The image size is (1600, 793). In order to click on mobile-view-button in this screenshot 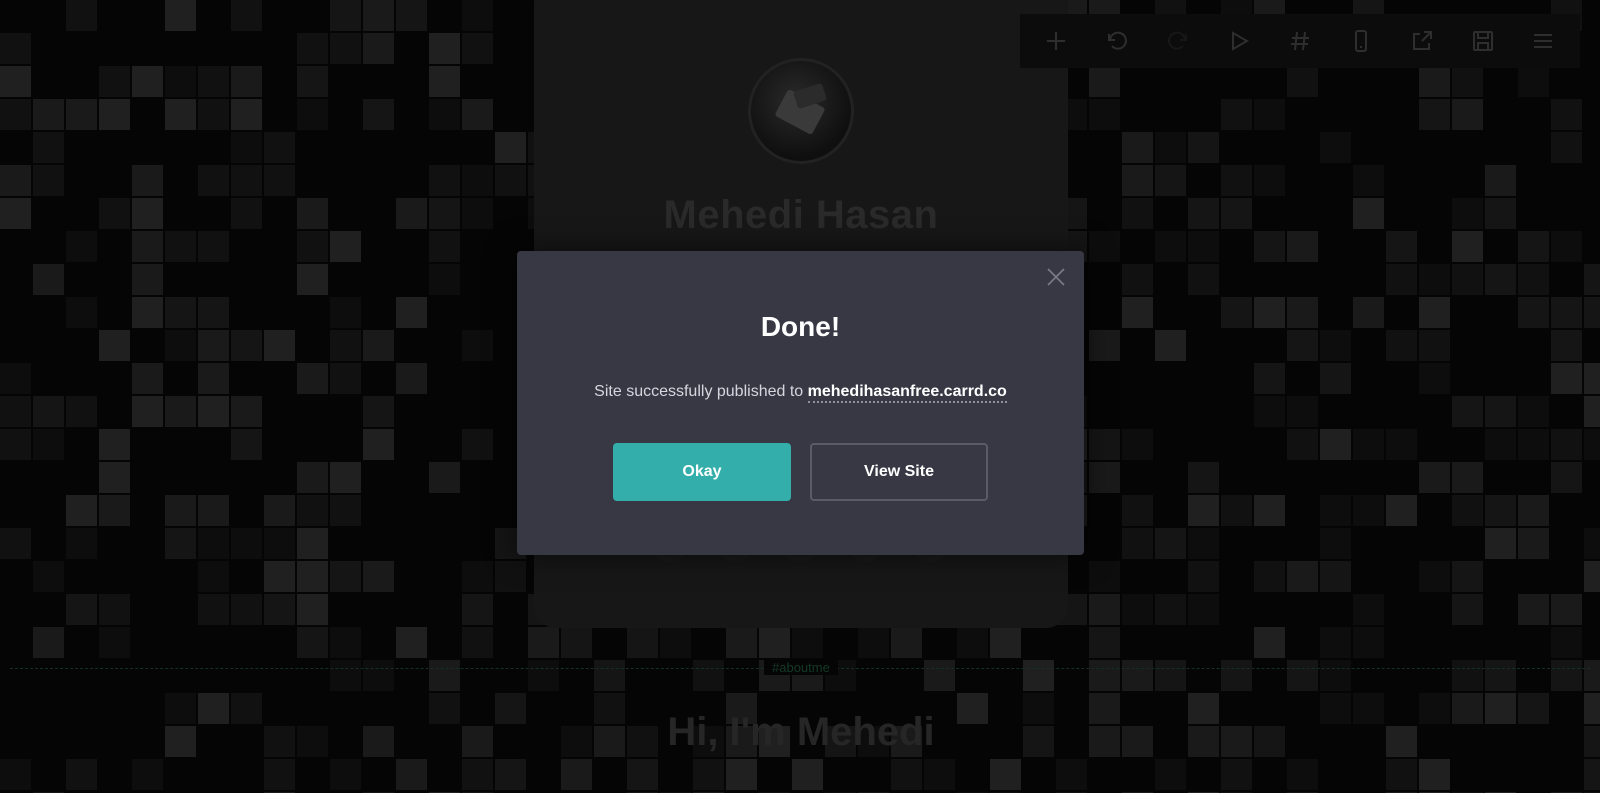, I will do `click(1361, 41)`.